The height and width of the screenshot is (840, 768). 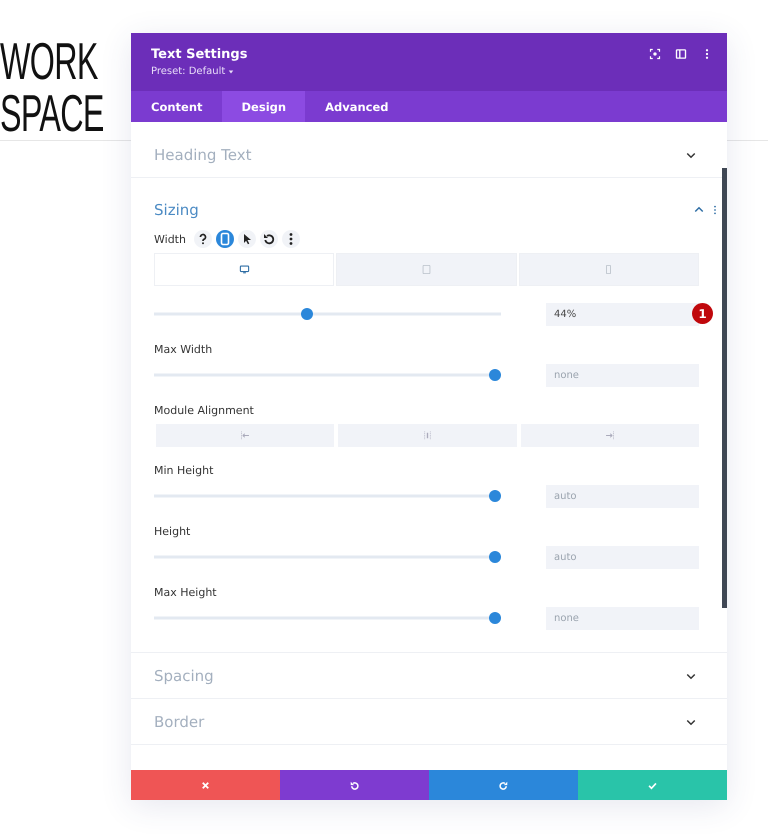 I want to click on field-label: Min Height, so click(x=184, y=470).